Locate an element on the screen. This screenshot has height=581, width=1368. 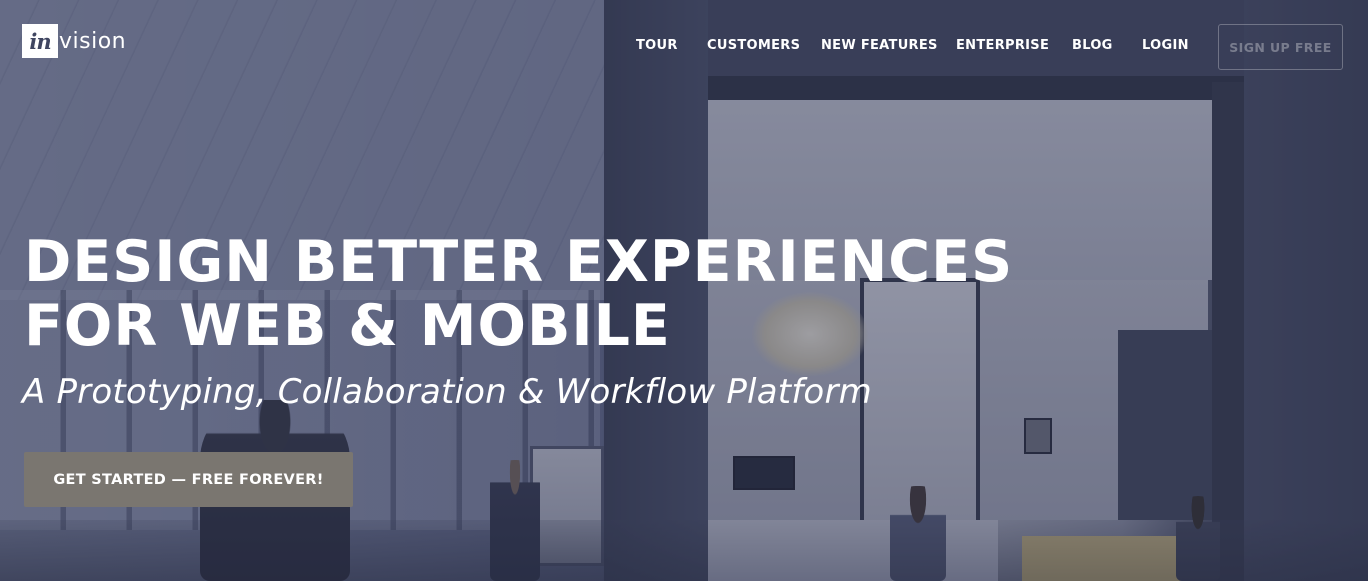
nav-customers: CUSTOMERS is located at coordinates (753, 45).